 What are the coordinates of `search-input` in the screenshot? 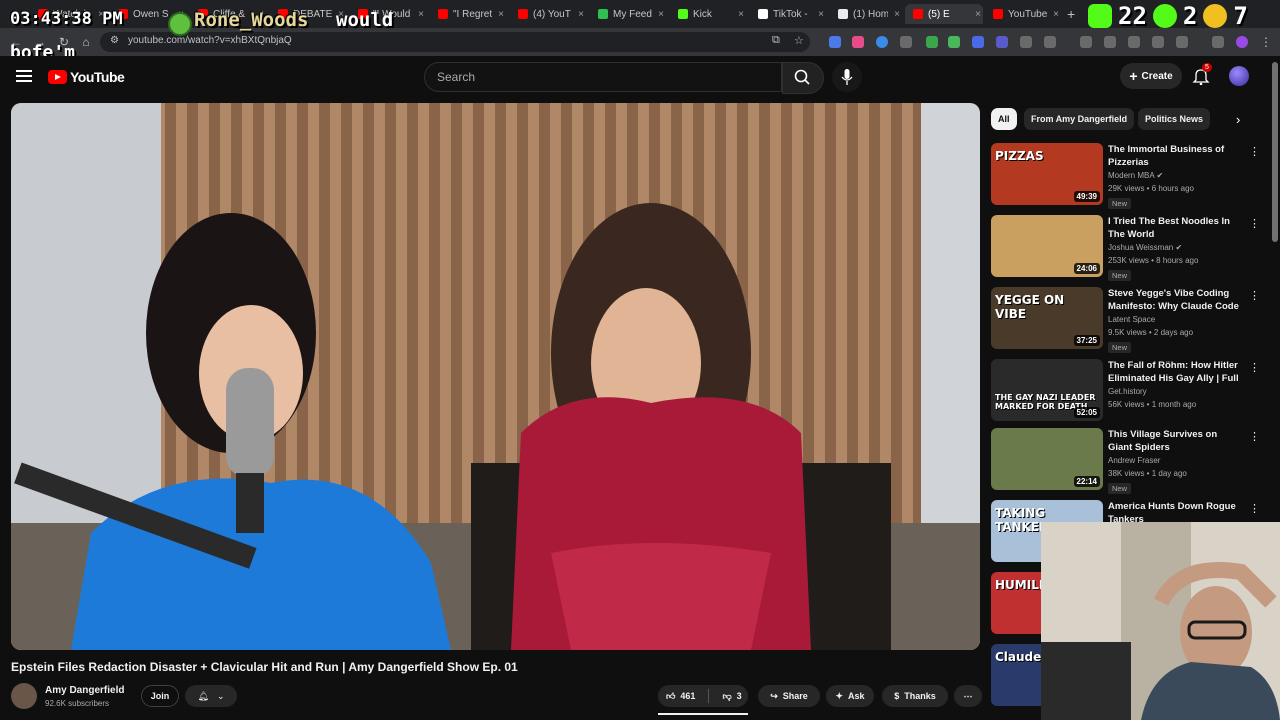 It's located at (597, 77).